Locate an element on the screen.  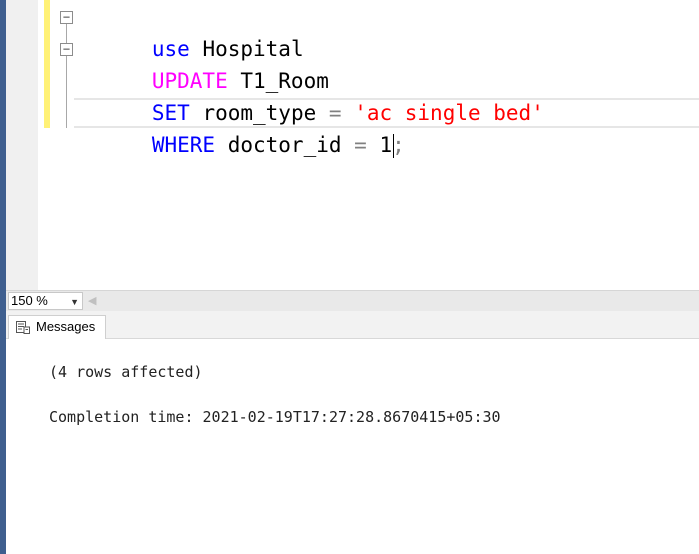
zoom-dropdown: 150 % ▼ is located at coordinates (45, 301).